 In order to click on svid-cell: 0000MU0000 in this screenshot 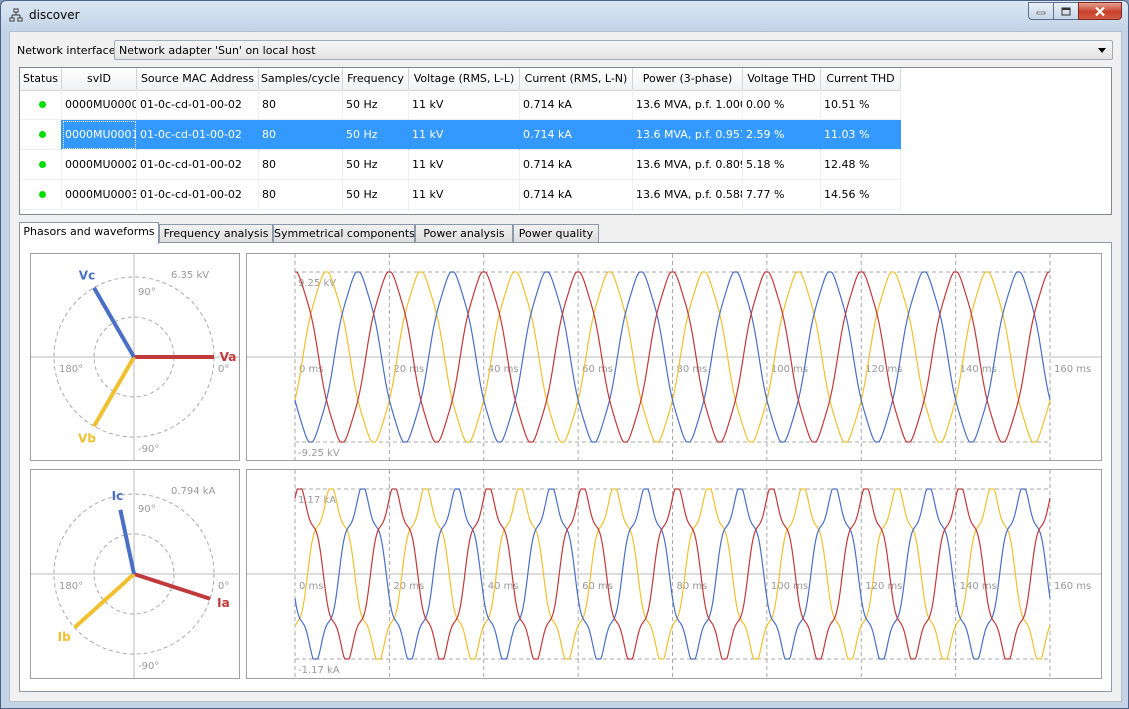, I will do `click(99, 105)`.